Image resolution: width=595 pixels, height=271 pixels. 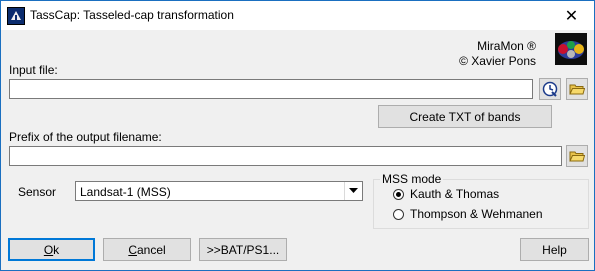 I want to click on radio-thompson-wehmanen: Thompson & Wehmanen, so click(x=468, y=214).